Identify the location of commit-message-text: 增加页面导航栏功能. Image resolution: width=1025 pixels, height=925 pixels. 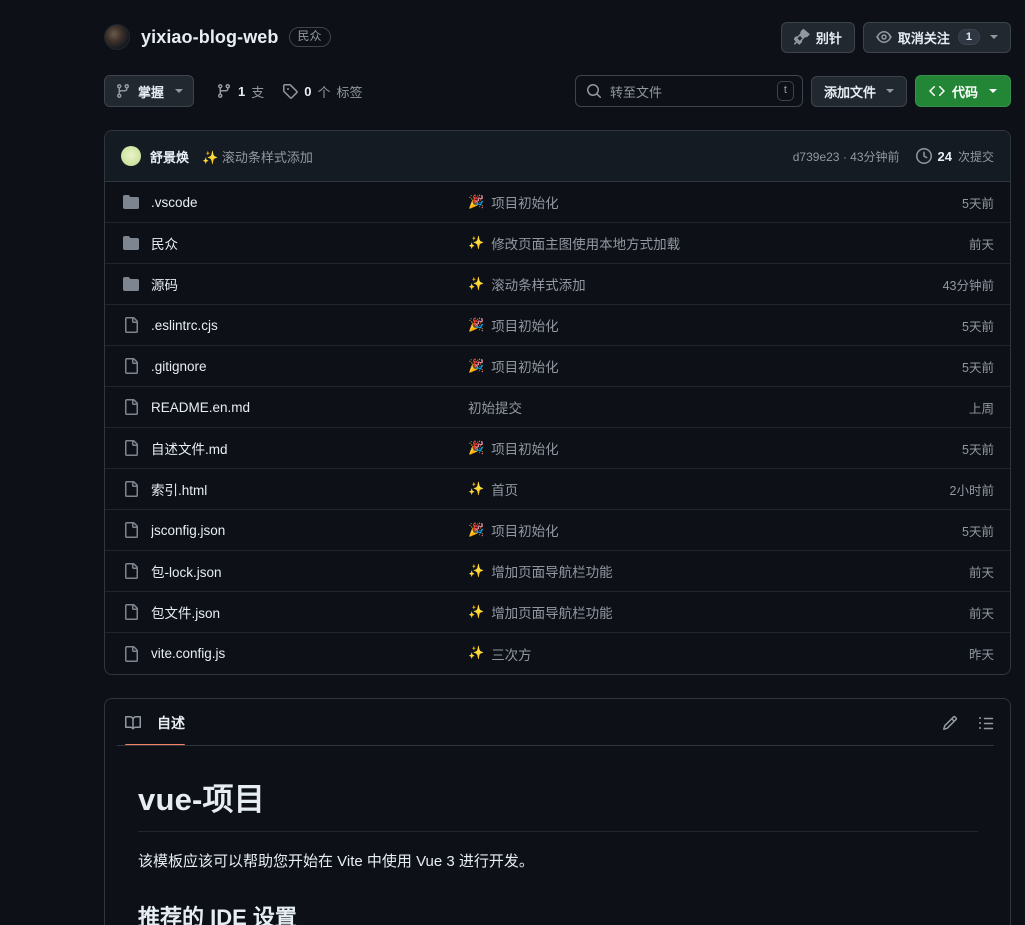
(552, 572).